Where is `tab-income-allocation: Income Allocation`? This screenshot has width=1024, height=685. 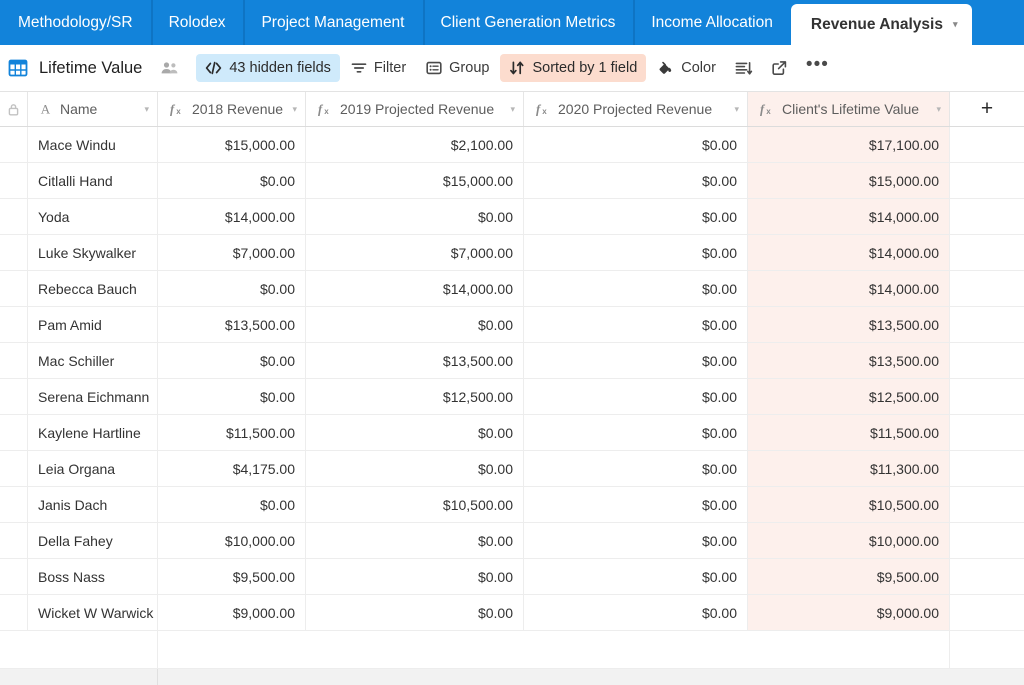
tab-income-allocation: Income Allocation is located at coordinates (712, 22).